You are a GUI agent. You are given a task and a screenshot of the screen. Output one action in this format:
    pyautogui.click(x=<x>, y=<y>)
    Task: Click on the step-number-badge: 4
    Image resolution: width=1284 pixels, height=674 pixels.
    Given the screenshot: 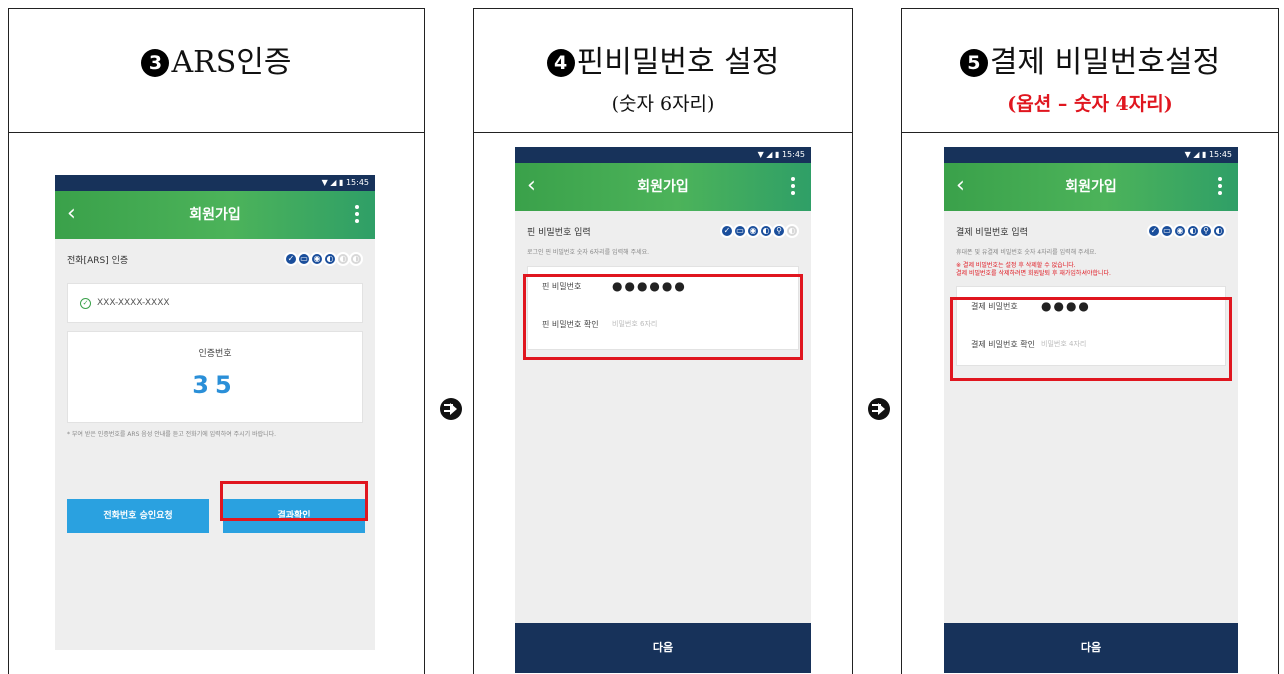 What is the action you would take?
    pyautogui.click(x=560, y=63)
    